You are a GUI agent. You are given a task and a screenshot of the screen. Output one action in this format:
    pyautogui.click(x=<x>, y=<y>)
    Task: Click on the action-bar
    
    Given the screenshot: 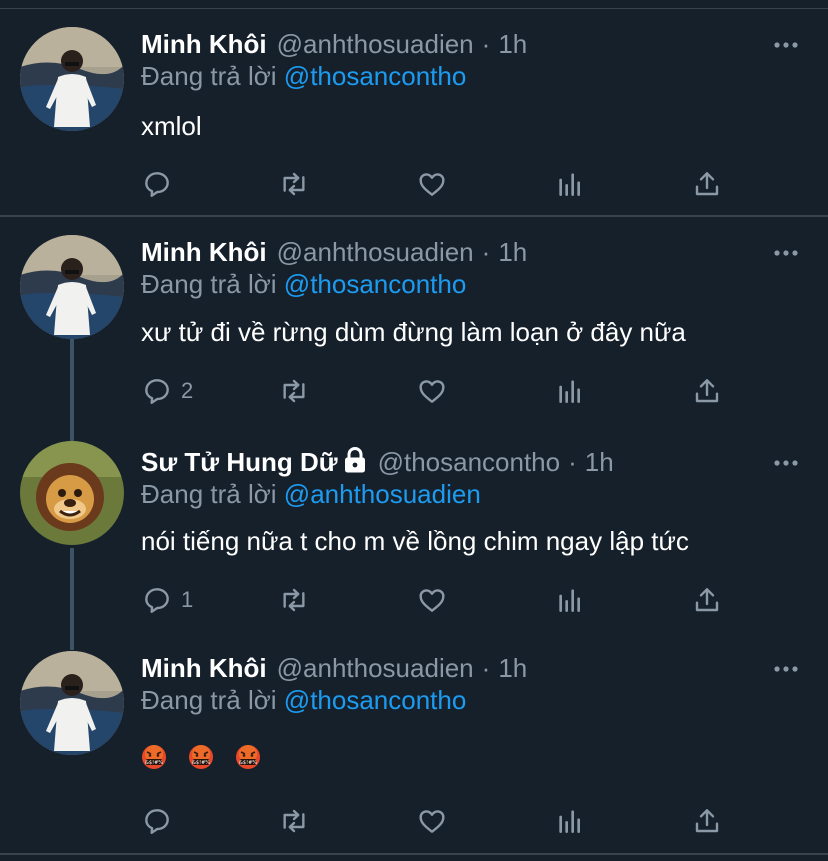 What is the action you would take?
    pyautogui.click(x=441, y=184)
    